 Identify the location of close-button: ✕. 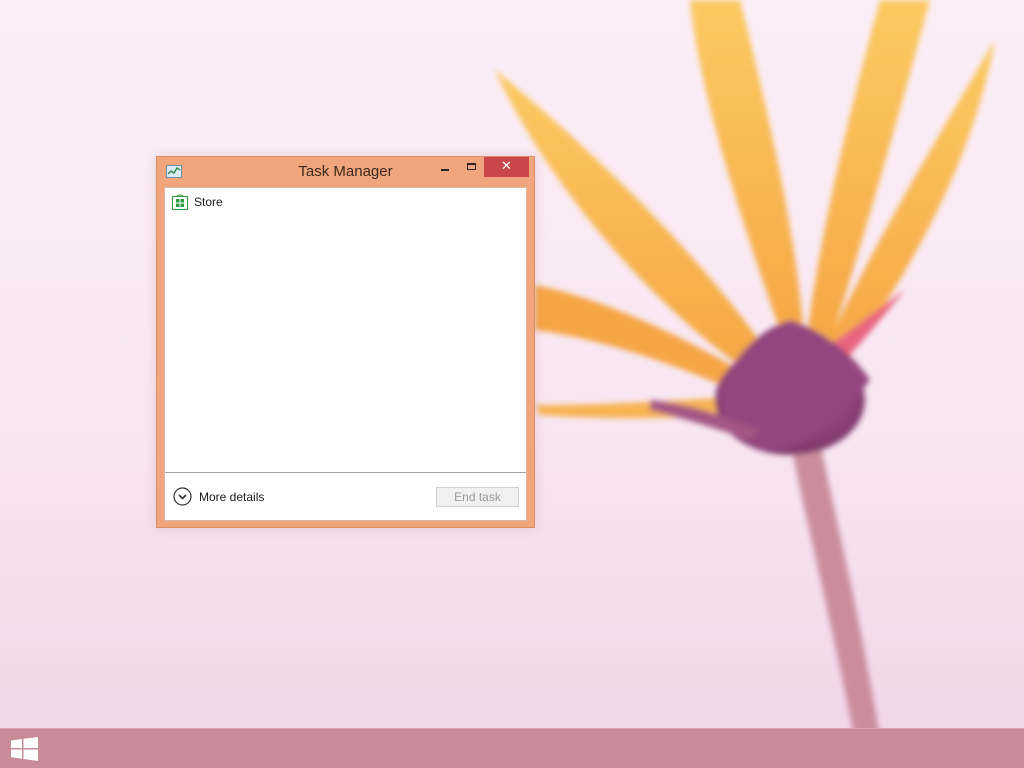
(506, 167).